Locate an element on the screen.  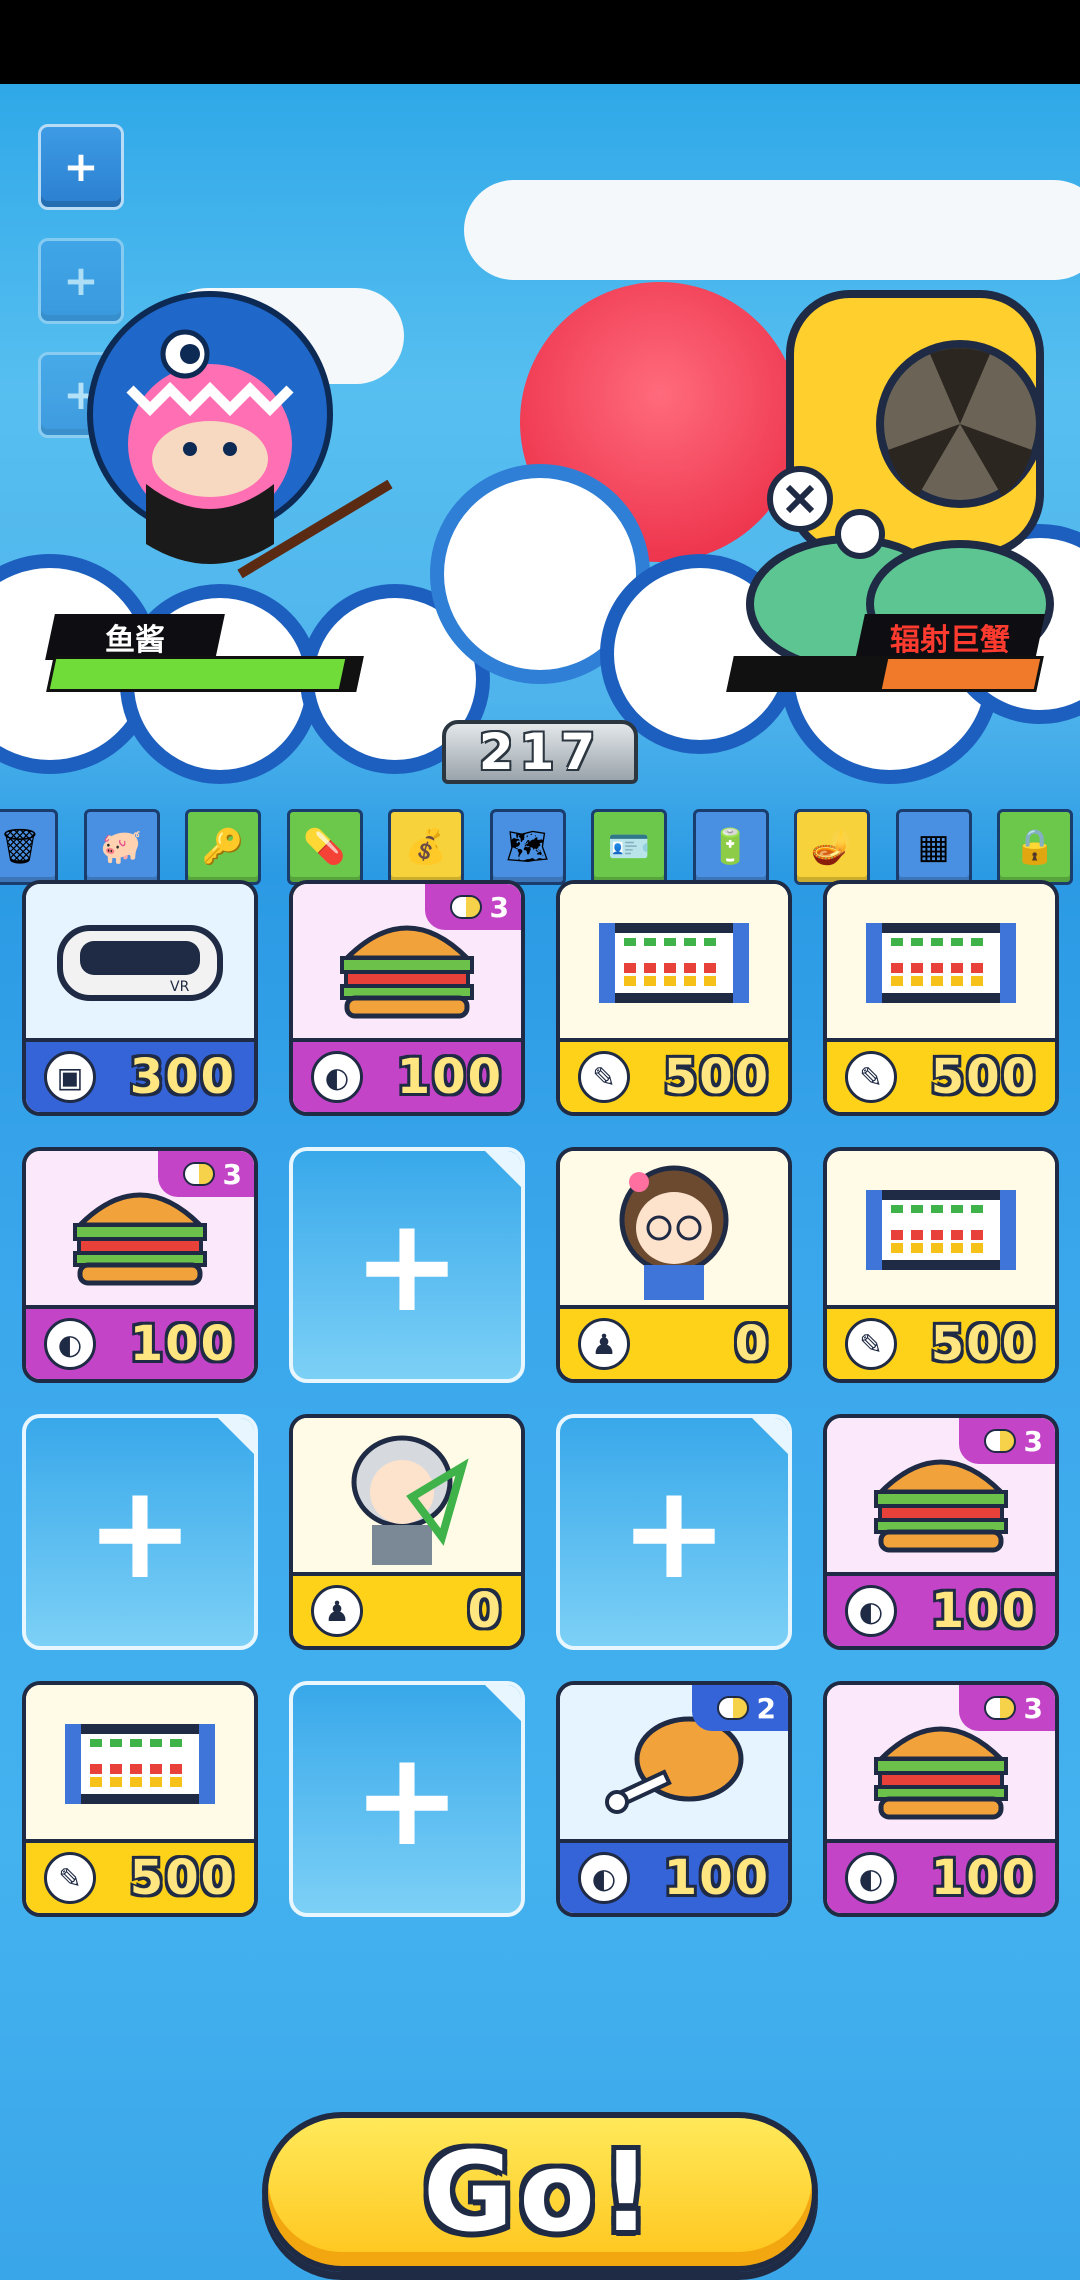
strip-item-treasure-map: 🗺 is located at coordinates (527, 847).